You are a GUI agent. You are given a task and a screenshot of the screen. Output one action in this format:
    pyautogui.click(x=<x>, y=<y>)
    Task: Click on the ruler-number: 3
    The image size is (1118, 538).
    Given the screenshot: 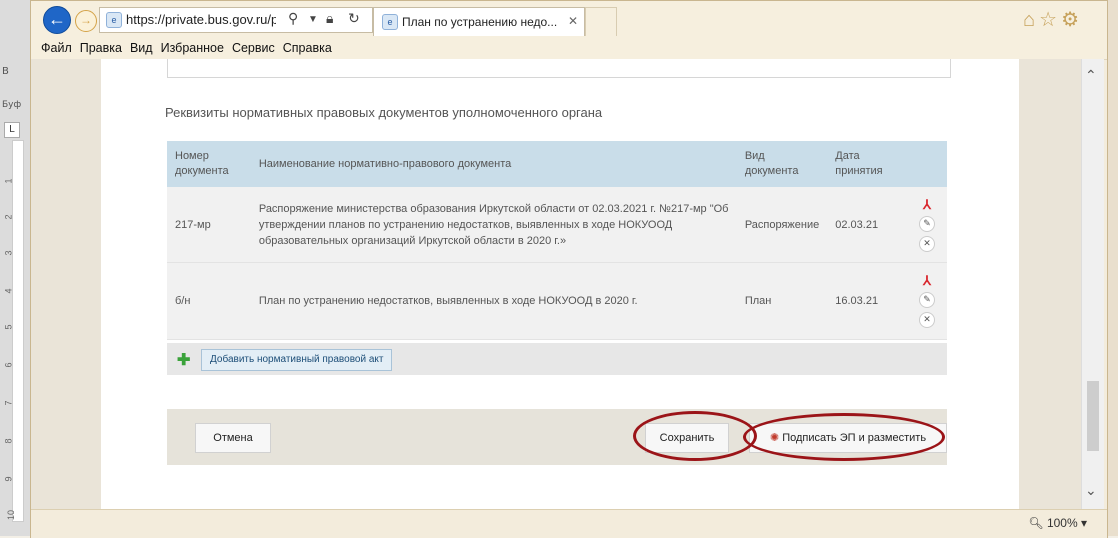 What is the action you would take?
    pyautogui.click(x=8, y=253)
    